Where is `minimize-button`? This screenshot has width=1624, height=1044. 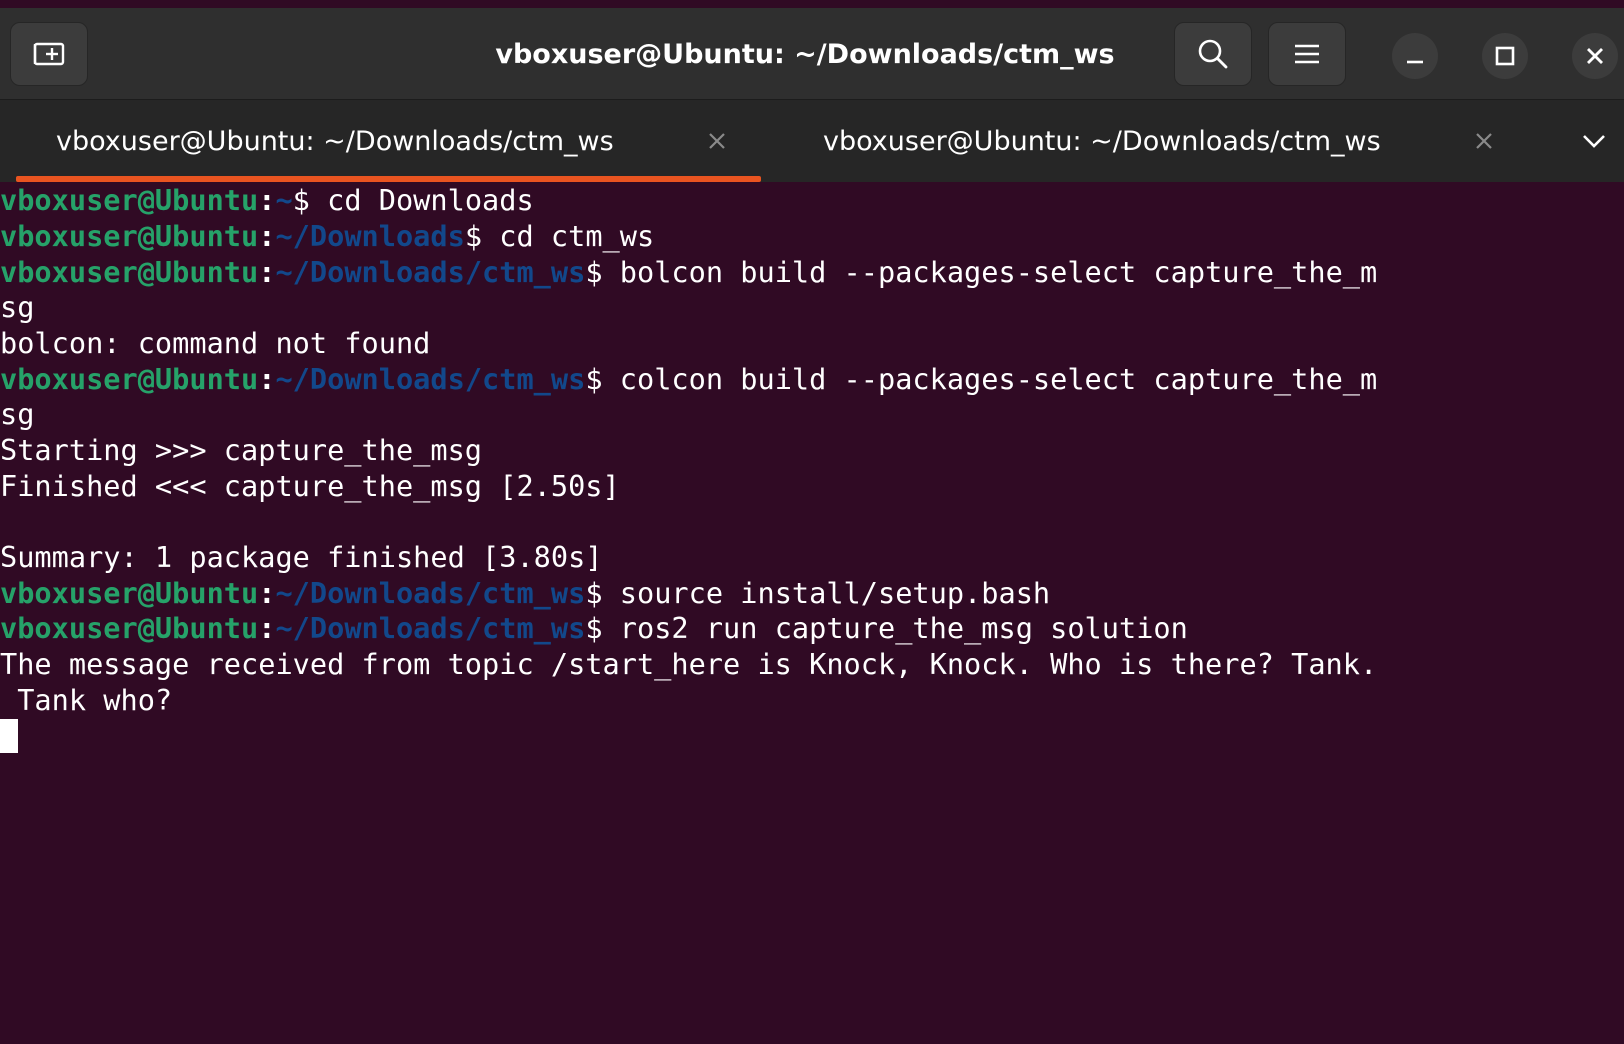 minimize-button is located at coordinates (1415, 56).